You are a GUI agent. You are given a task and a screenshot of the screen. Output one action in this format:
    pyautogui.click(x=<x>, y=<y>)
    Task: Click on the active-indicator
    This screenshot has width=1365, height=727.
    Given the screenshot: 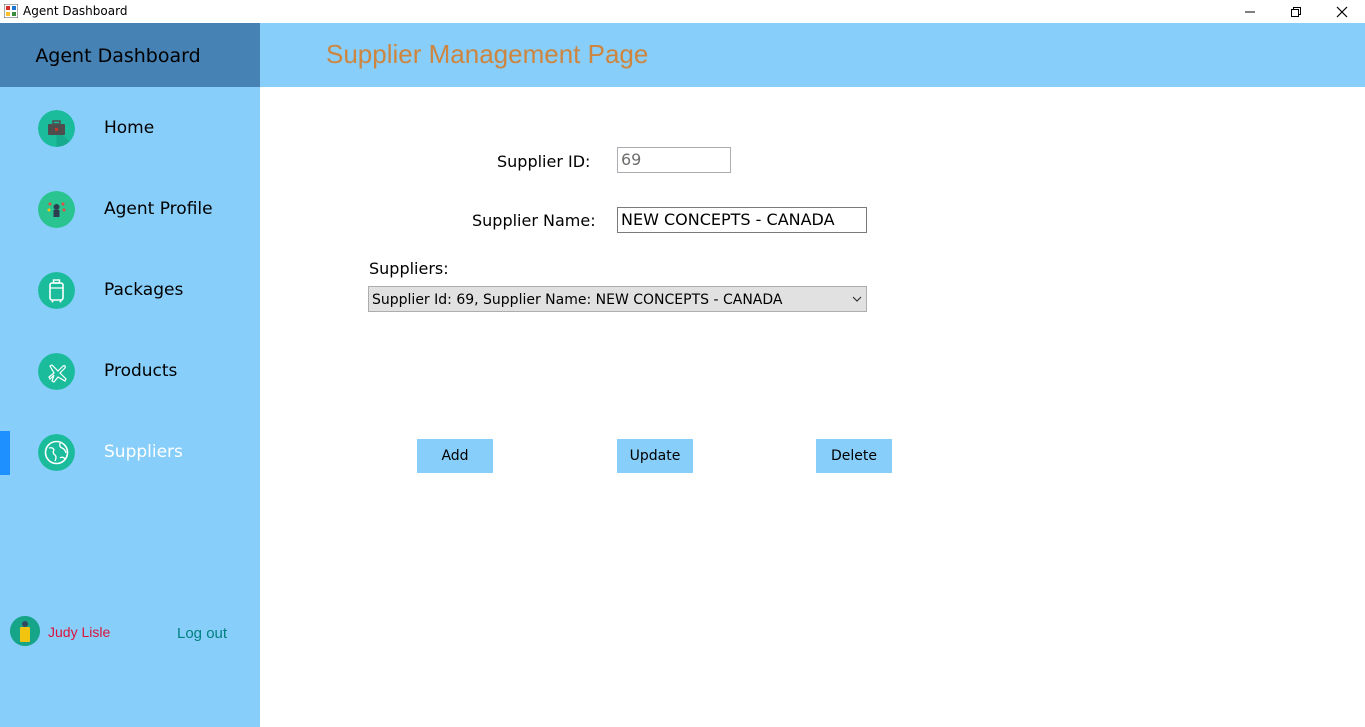 What is the action you would take?
    pyautogui.click(x=5, y=453)
    